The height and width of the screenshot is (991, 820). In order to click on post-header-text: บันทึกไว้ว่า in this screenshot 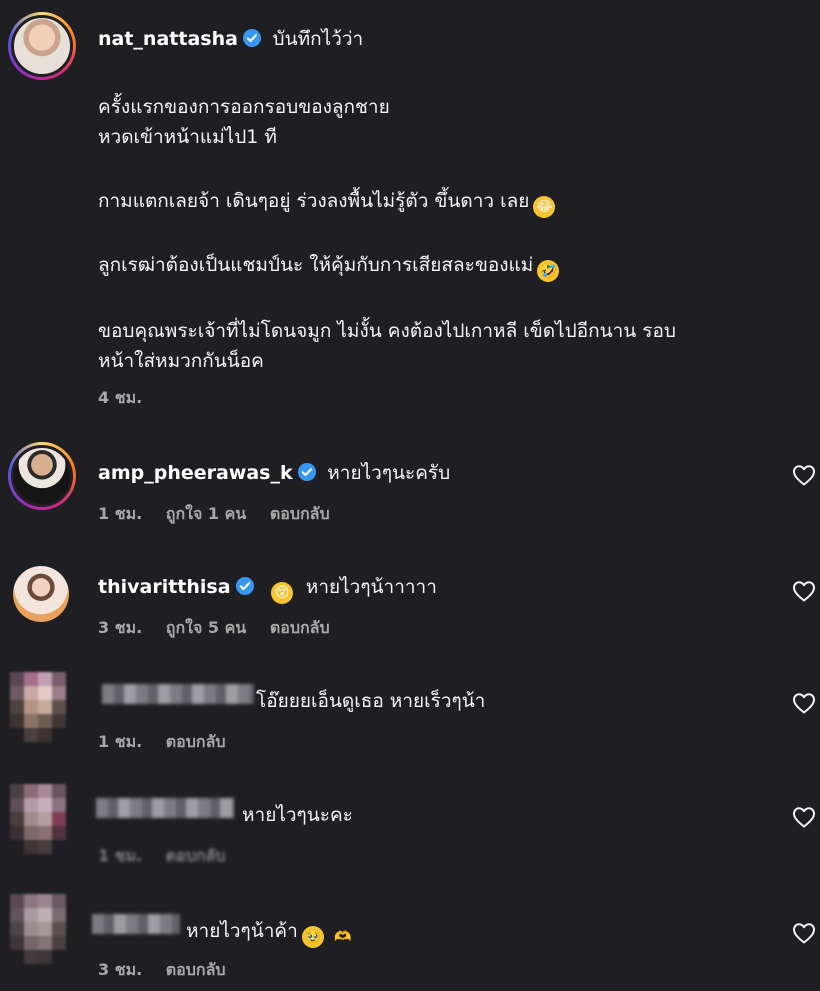, I will do `click(318, 39)`.